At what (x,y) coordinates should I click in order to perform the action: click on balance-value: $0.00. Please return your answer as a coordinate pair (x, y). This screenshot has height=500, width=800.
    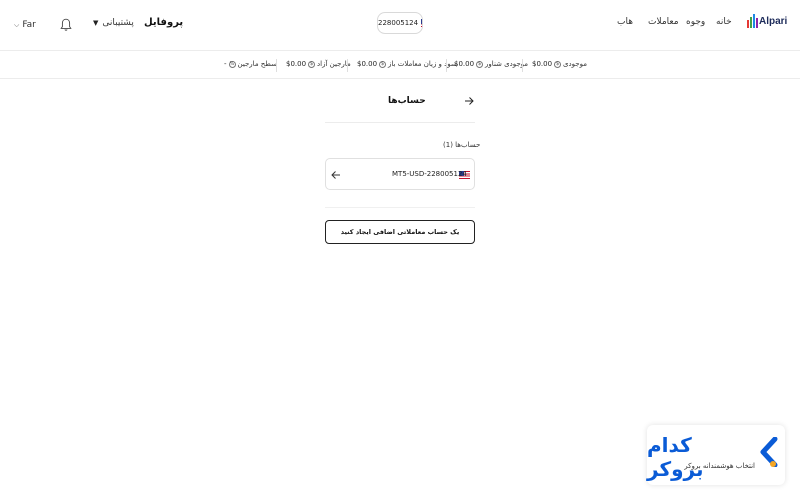
    Looking at the image, I should click on (542, 64).